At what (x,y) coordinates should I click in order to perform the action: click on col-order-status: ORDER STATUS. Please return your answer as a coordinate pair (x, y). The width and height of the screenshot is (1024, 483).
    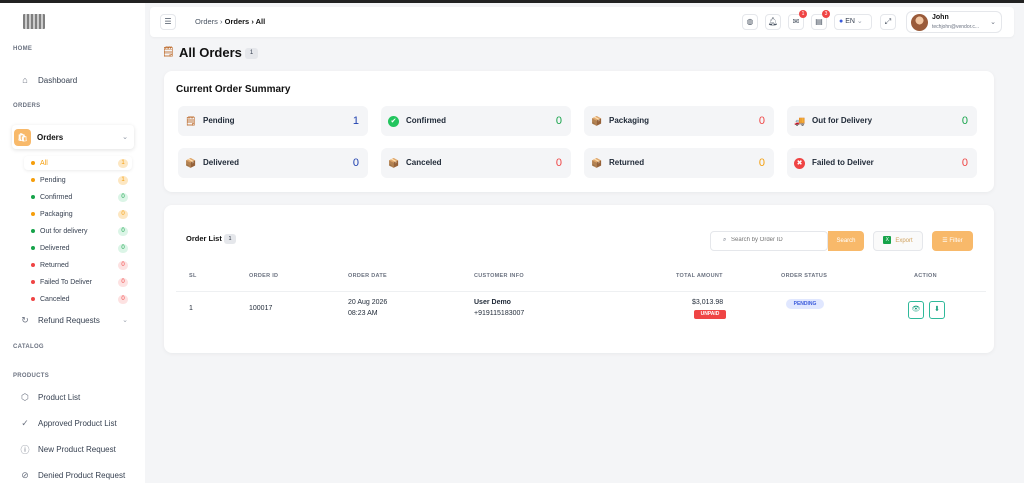
    Looking at the image, I should click on (804, 276).